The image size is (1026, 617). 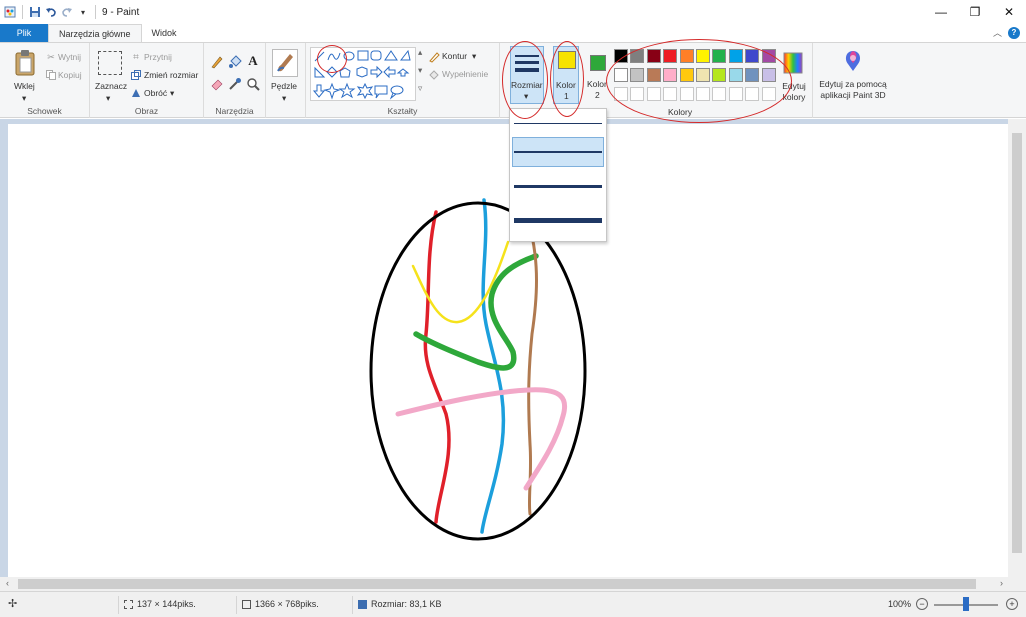 I want to click on fill-bucket-icon, so click(x=235, y=62).